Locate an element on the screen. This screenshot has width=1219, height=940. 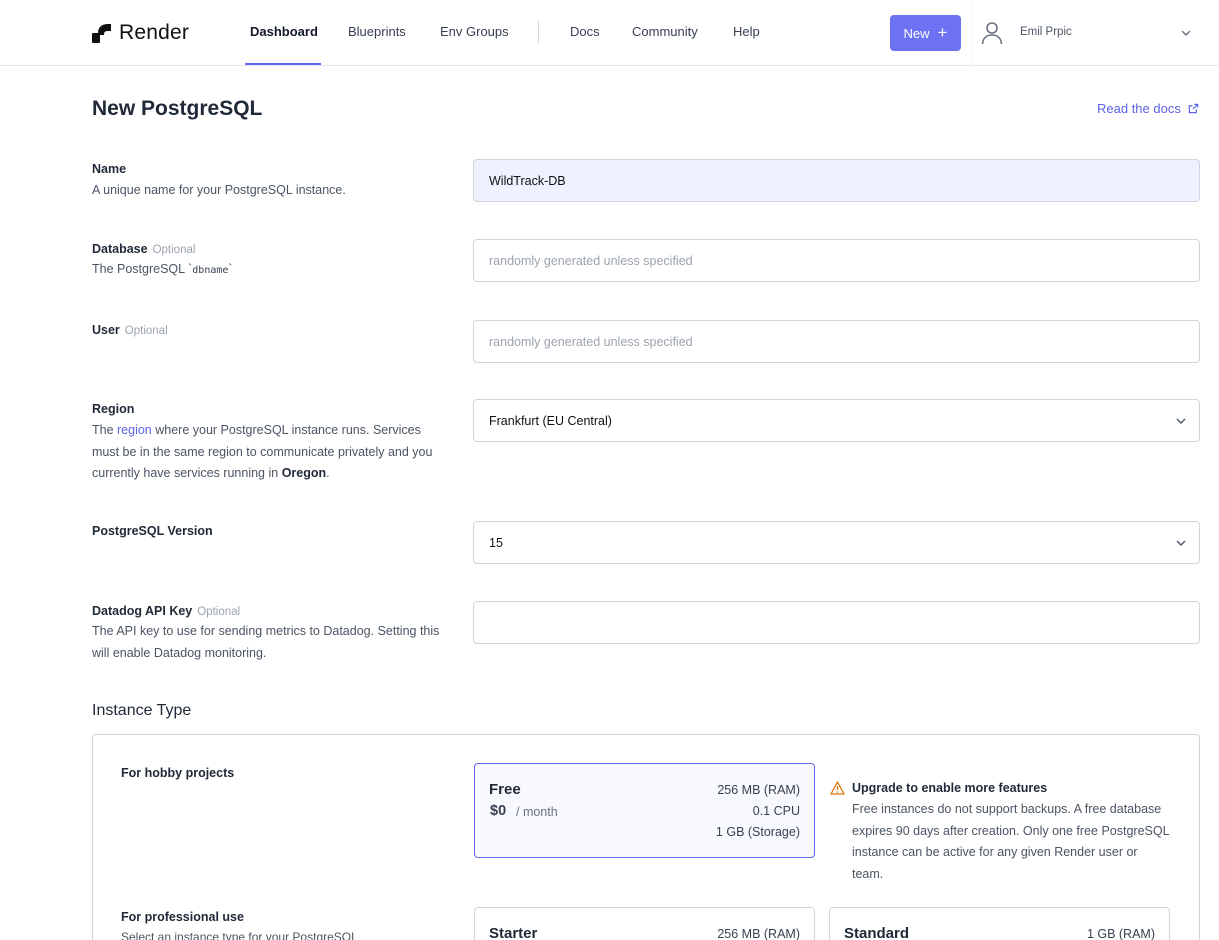
card-price-period: / month is located at coordinates (537, 812).